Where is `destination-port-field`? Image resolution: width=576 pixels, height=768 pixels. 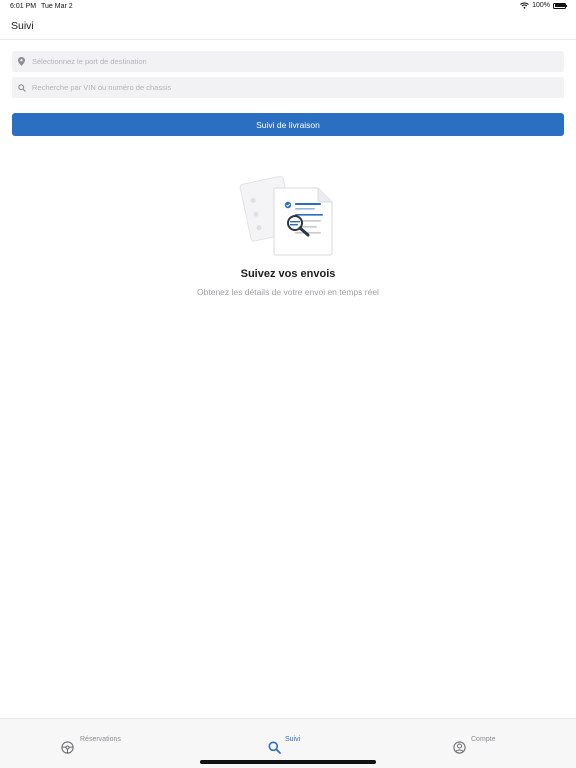 destination-port-field is located at coordinates (288, 61).